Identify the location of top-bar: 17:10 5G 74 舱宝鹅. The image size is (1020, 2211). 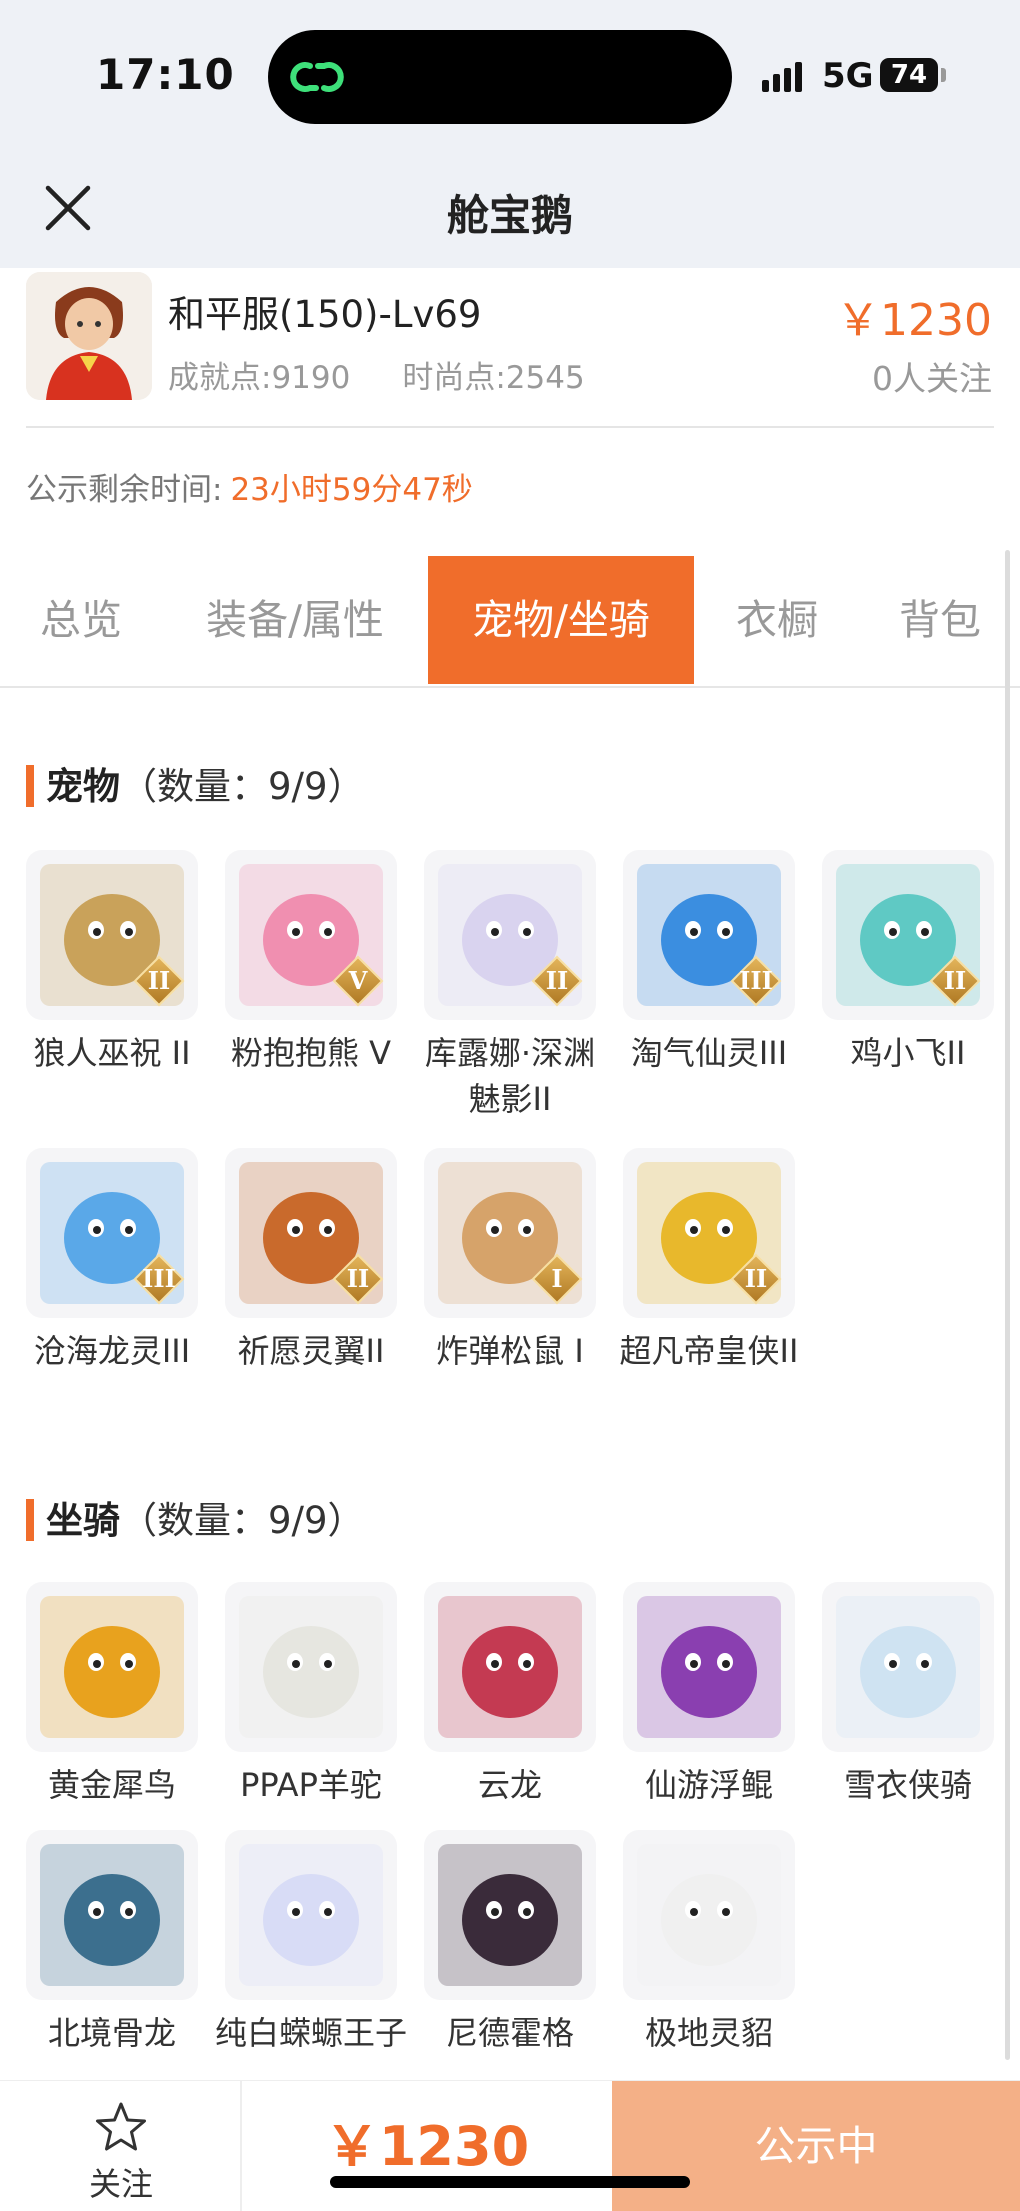
(510, 134).